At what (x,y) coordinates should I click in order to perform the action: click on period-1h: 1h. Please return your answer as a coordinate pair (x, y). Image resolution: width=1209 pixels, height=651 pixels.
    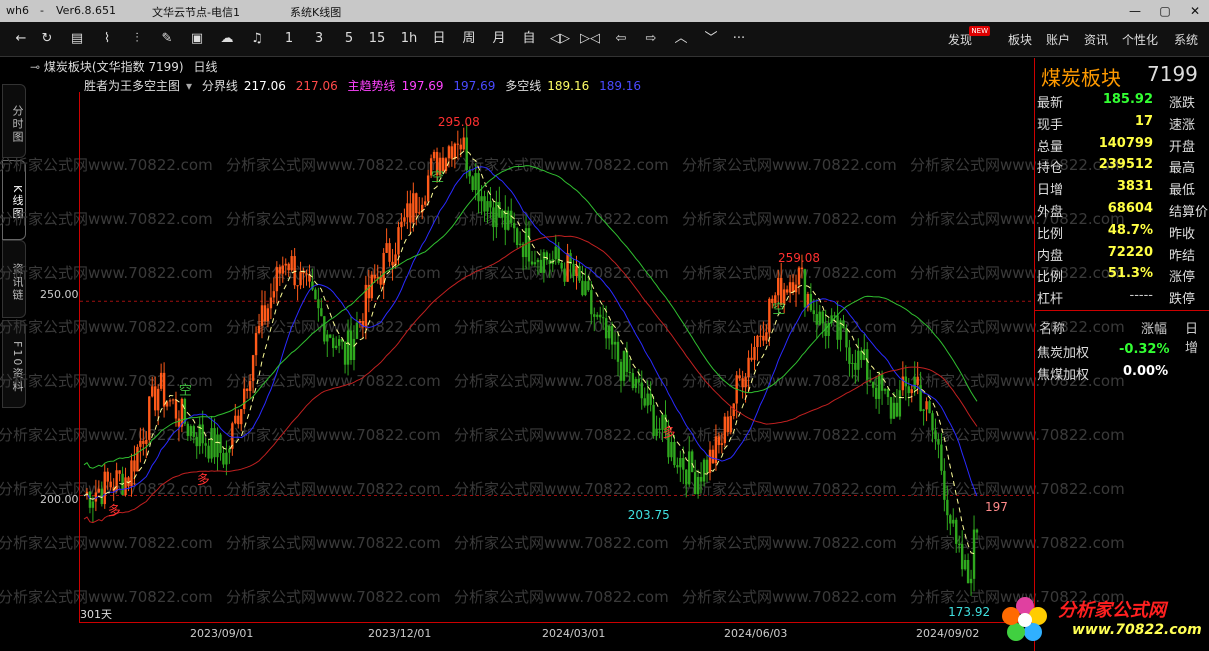
    Looking at the image, I should click on (409, 39).